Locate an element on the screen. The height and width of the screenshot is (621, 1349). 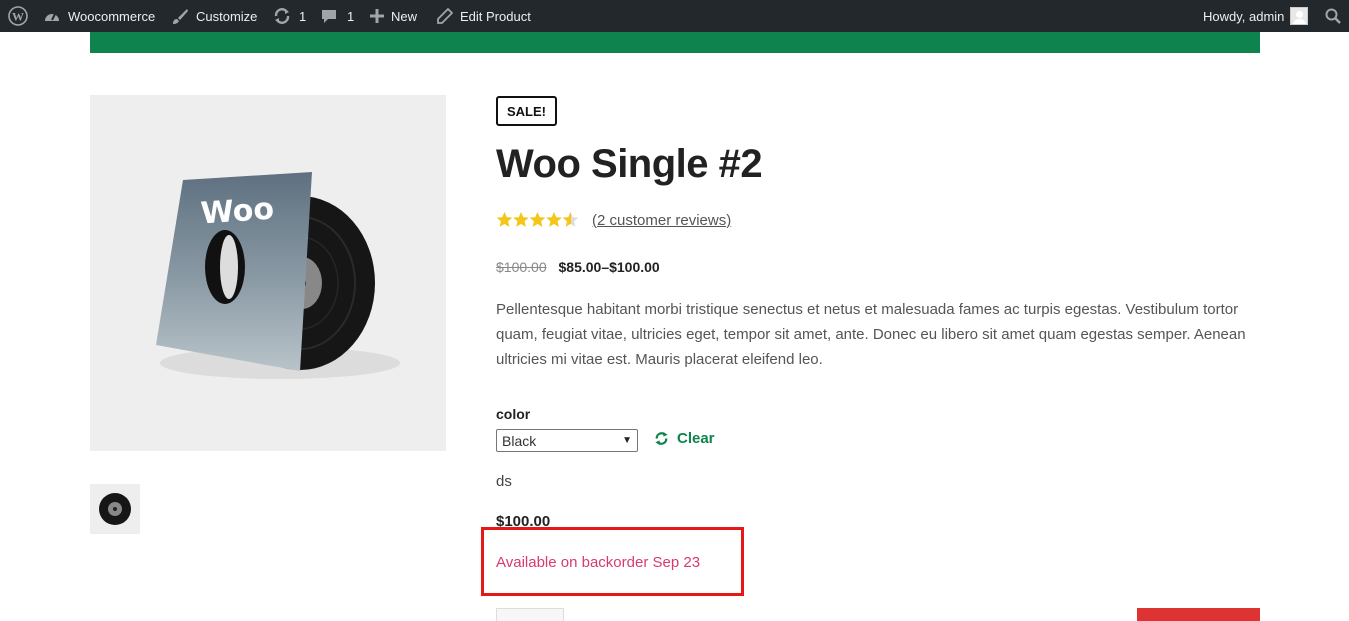
quantity-input is located at coordinates (530, 614).